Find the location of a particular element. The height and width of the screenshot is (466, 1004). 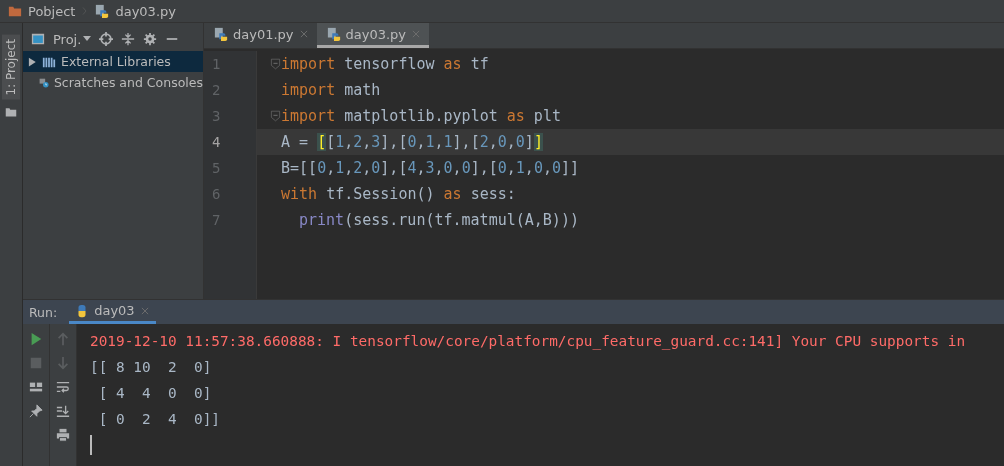

breadcrumb-item: day03.py is located at coordinates (145, 11).